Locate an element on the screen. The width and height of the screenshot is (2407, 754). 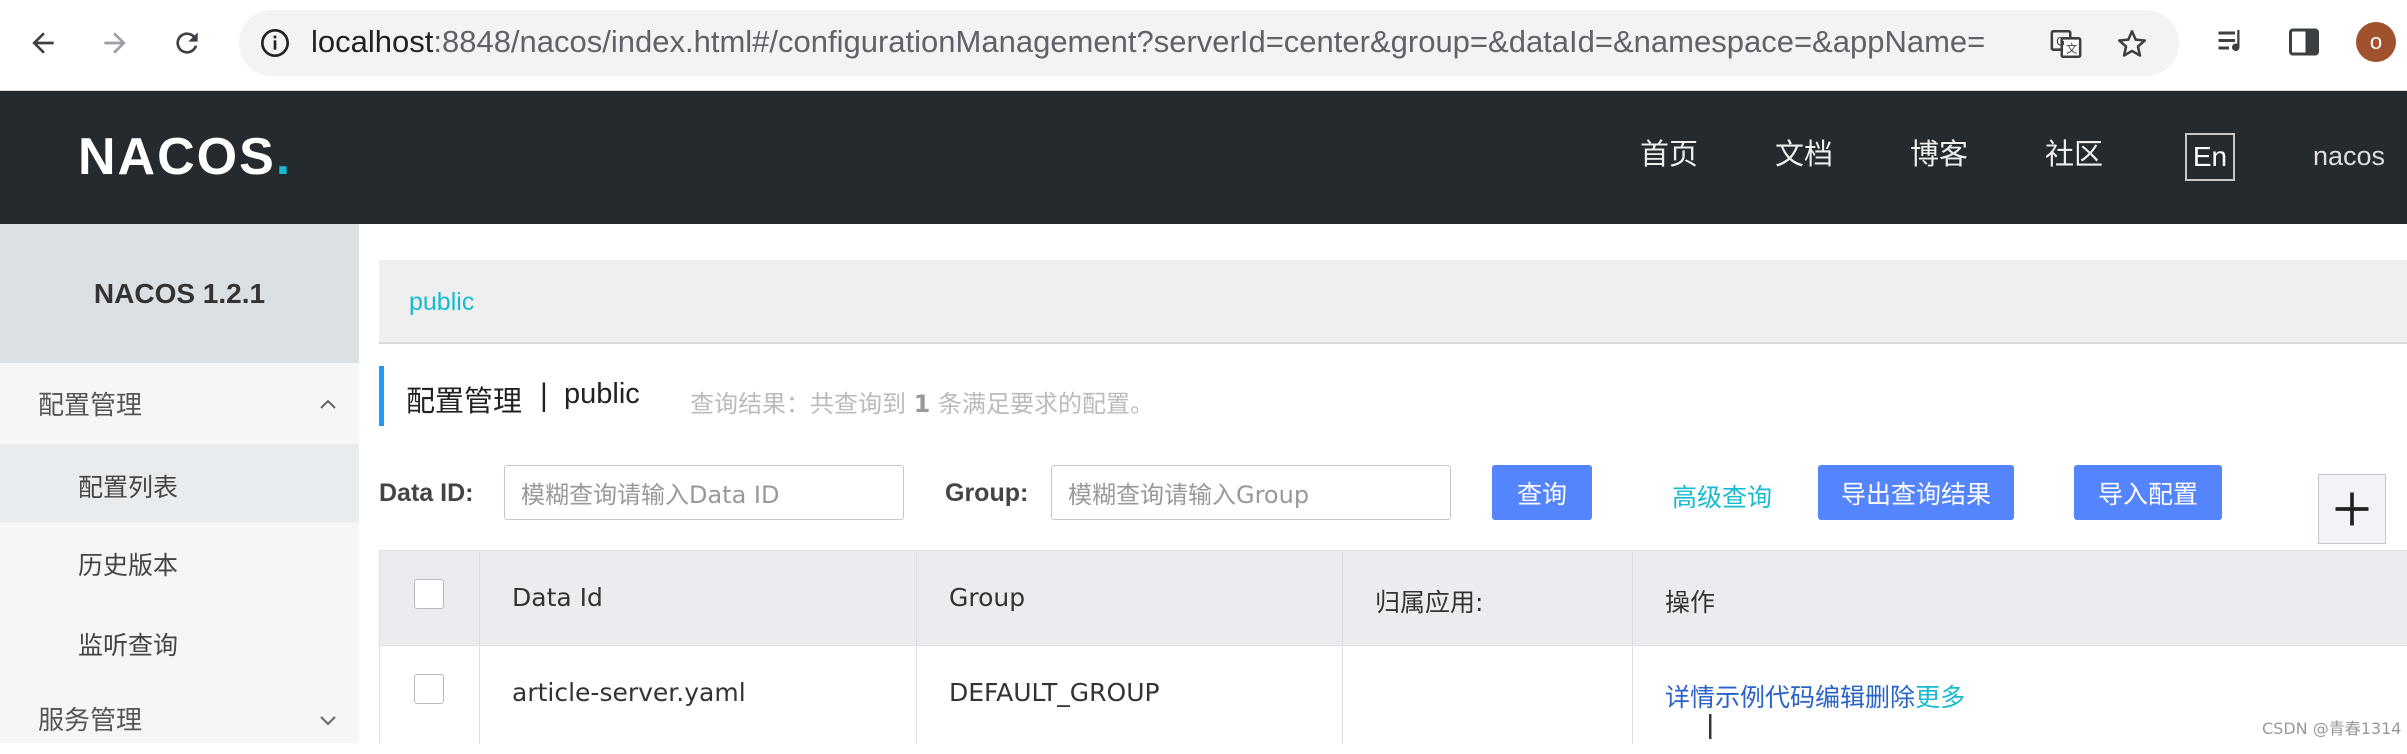
row-app is located at coordinates (1488, 695).